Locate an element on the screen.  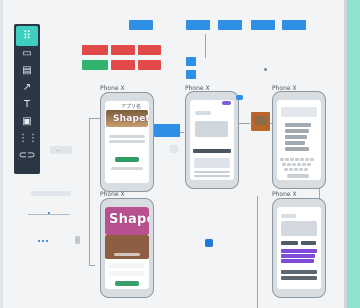
header-card is located at coordinates (299, 112).